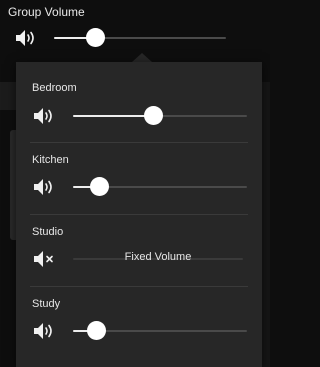 The height and width of the screenshot is (367, 320). Describe the element at coordinates (160, 330) in the screenshot. I see `study-volume-slider` at that location.